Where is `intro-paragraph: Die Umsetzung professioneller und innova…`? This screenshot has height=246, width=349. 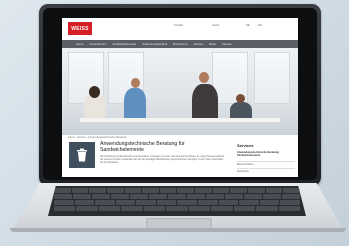
intro-paragraph: Die Umsetzung professioneller und innova… is located at coordinates (162, 159).